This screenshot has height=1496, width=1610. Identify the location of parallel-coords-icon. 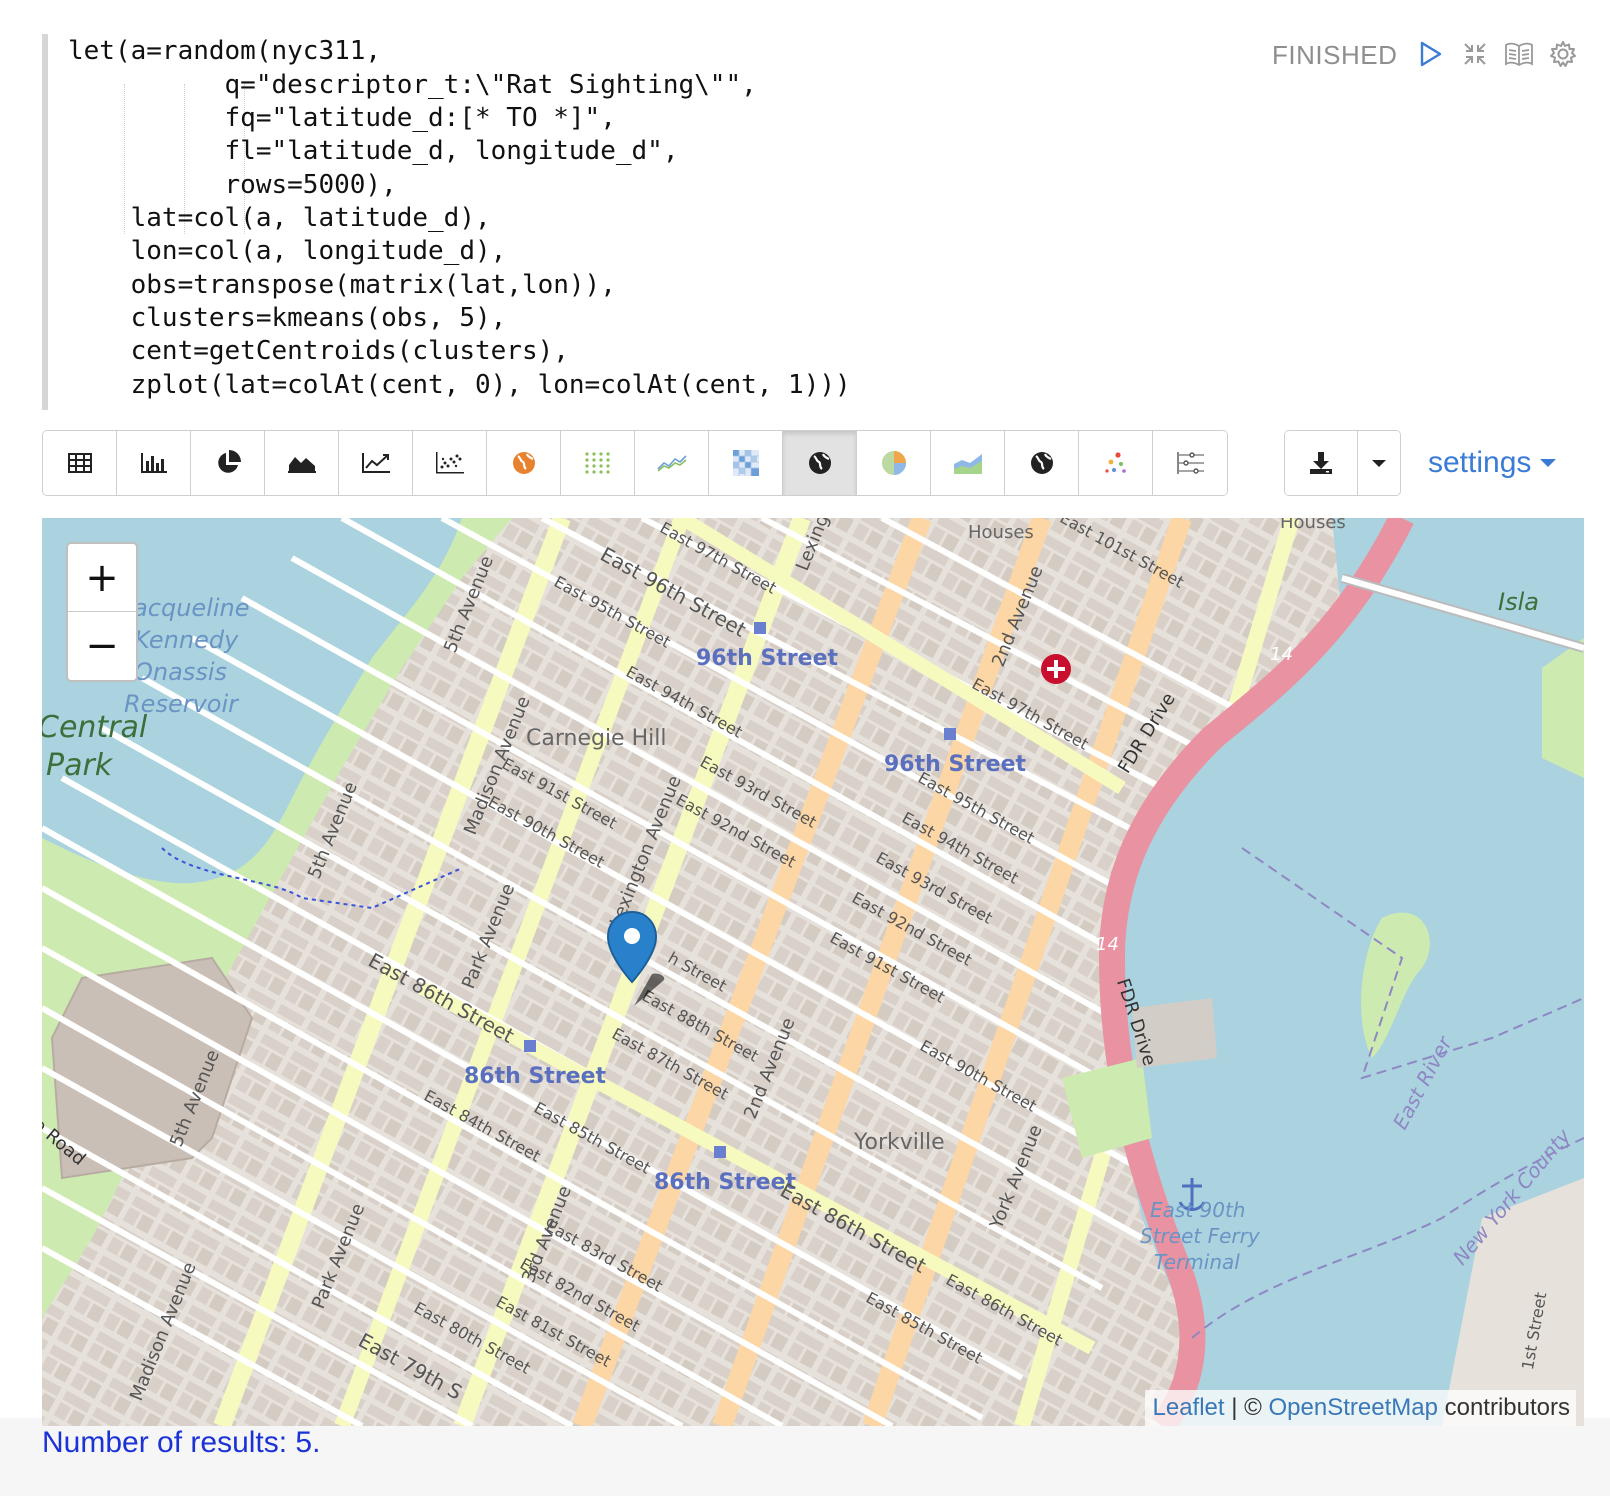
(1190, 463).